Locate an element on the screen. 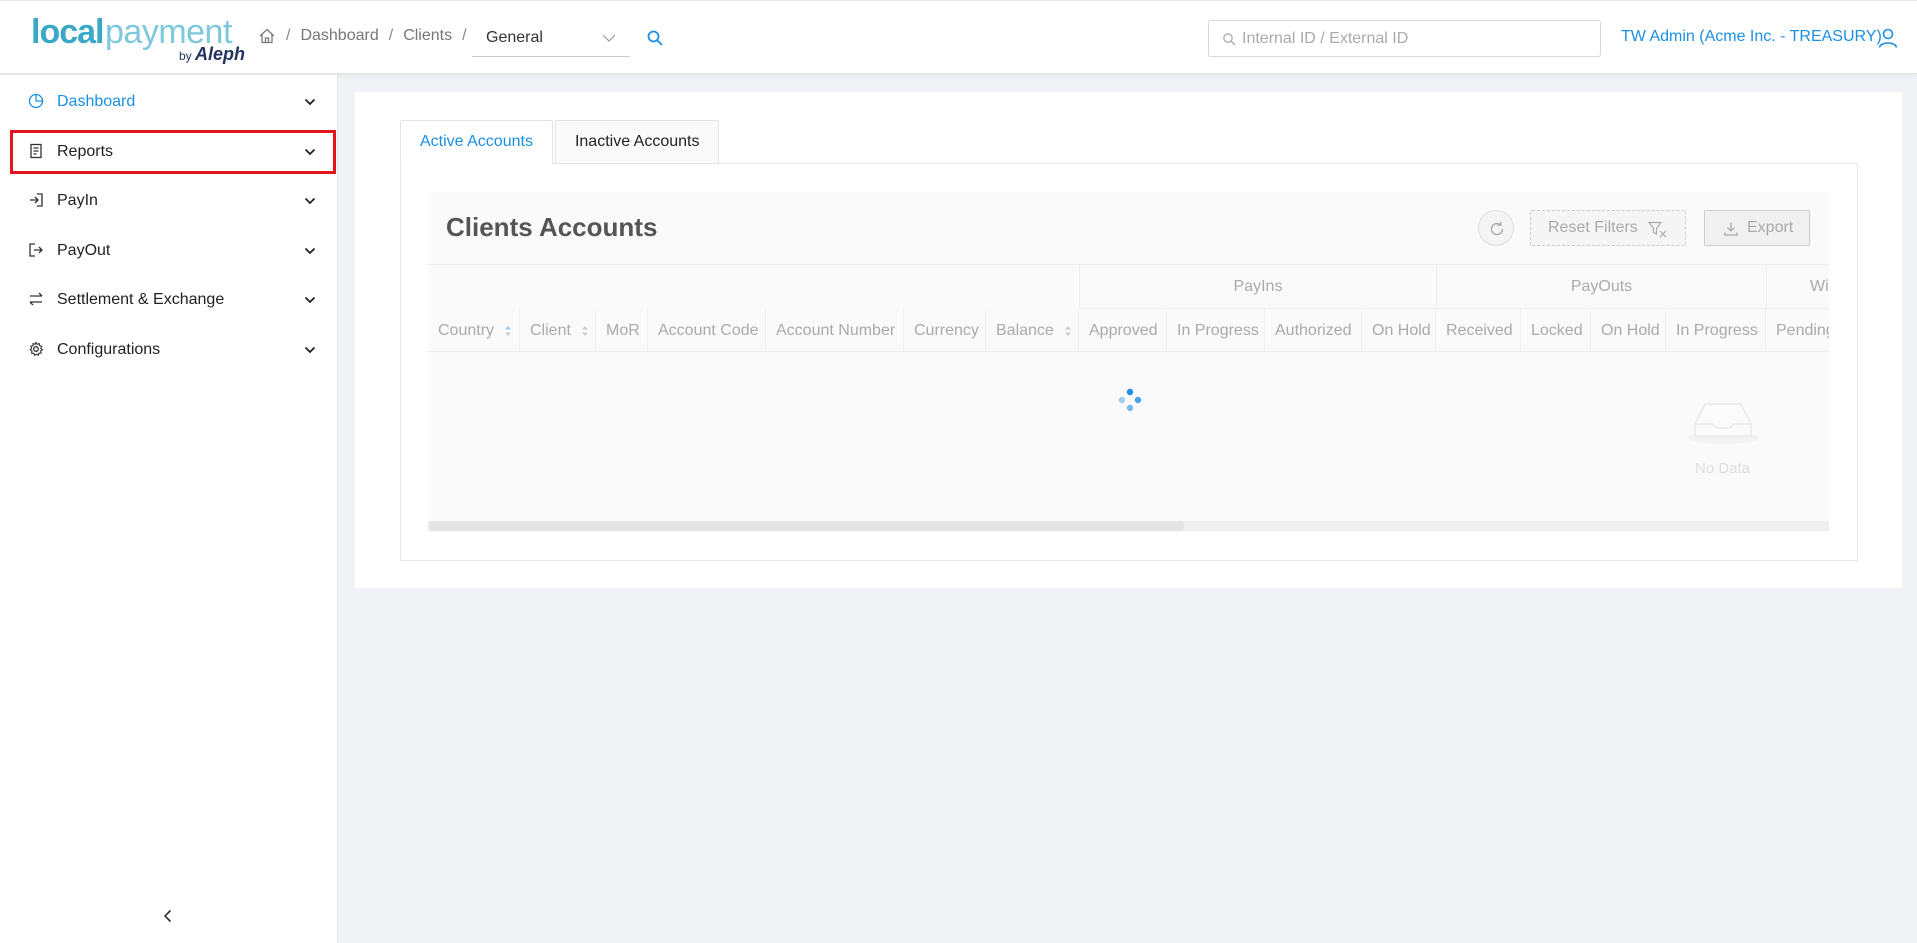 Image resolution: width=1917 pixels, height=943 pixels. horizontal-scrollbar is located at coordinates (1128, 526).